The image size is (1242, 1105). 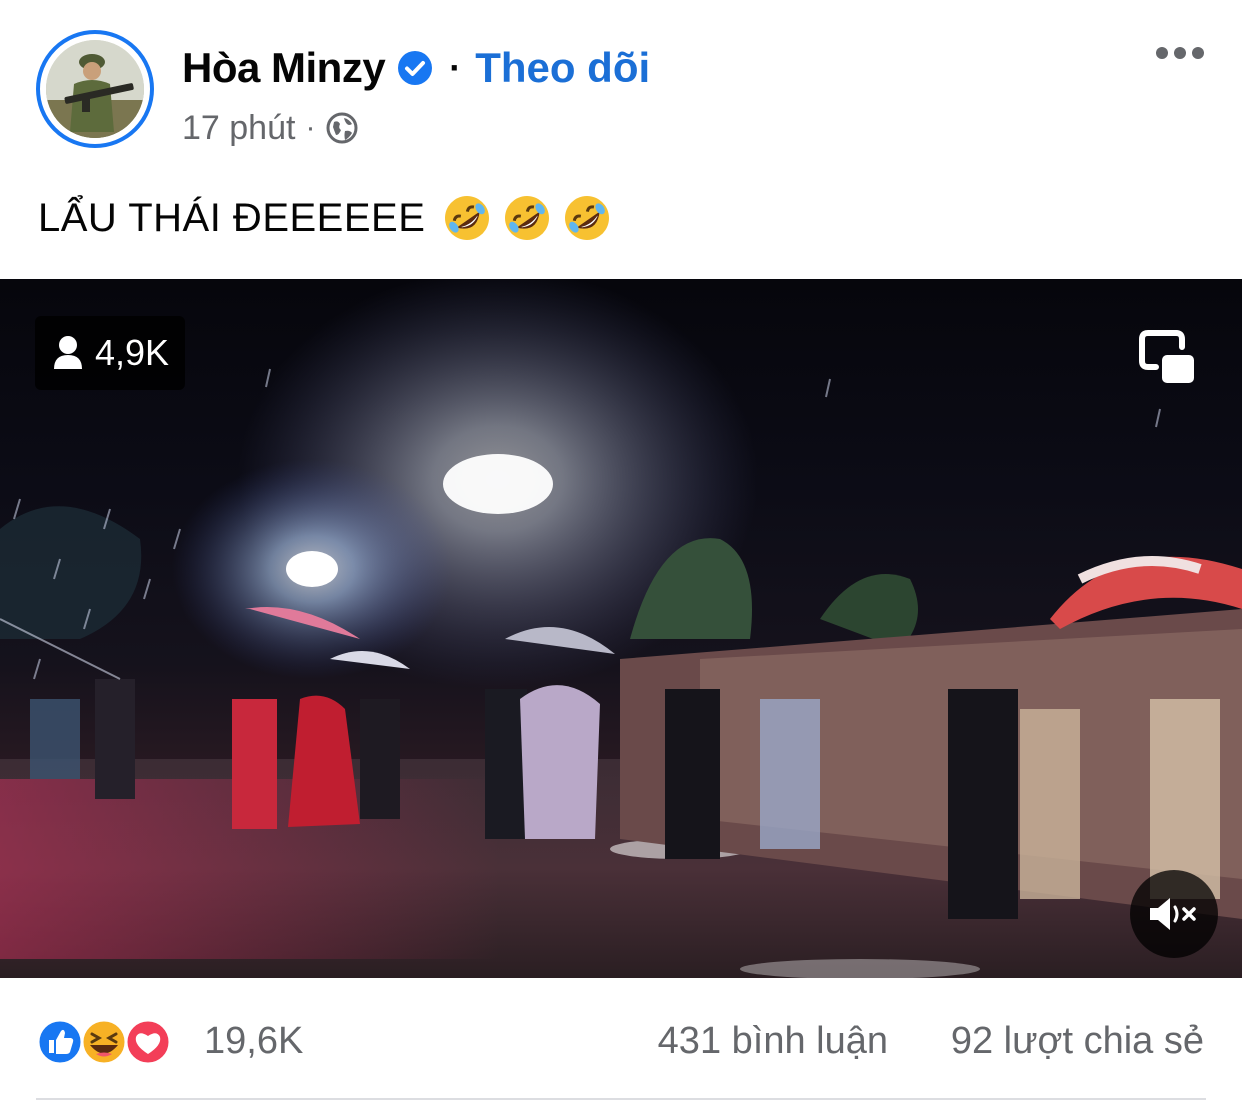 I want to click on verified-badge-icon, so click(x=415, y=68).